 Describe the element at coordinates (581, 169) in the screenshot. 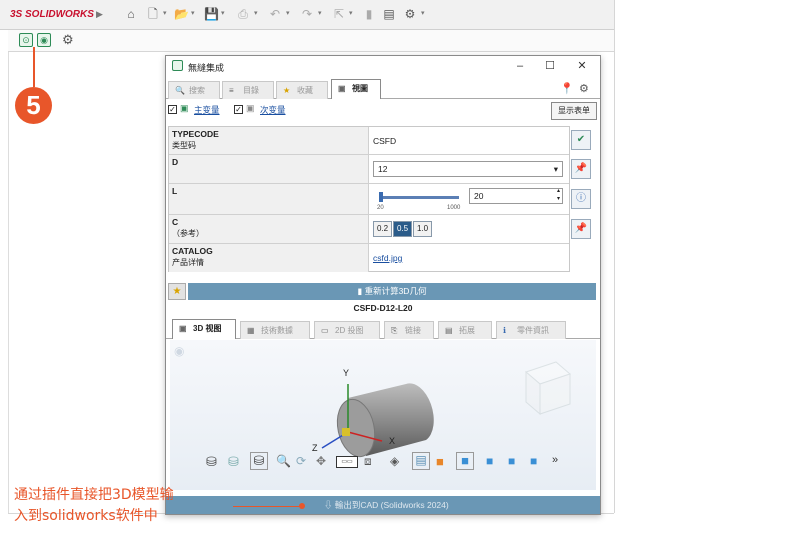

I see `pin-d-button: 📌` at that location.